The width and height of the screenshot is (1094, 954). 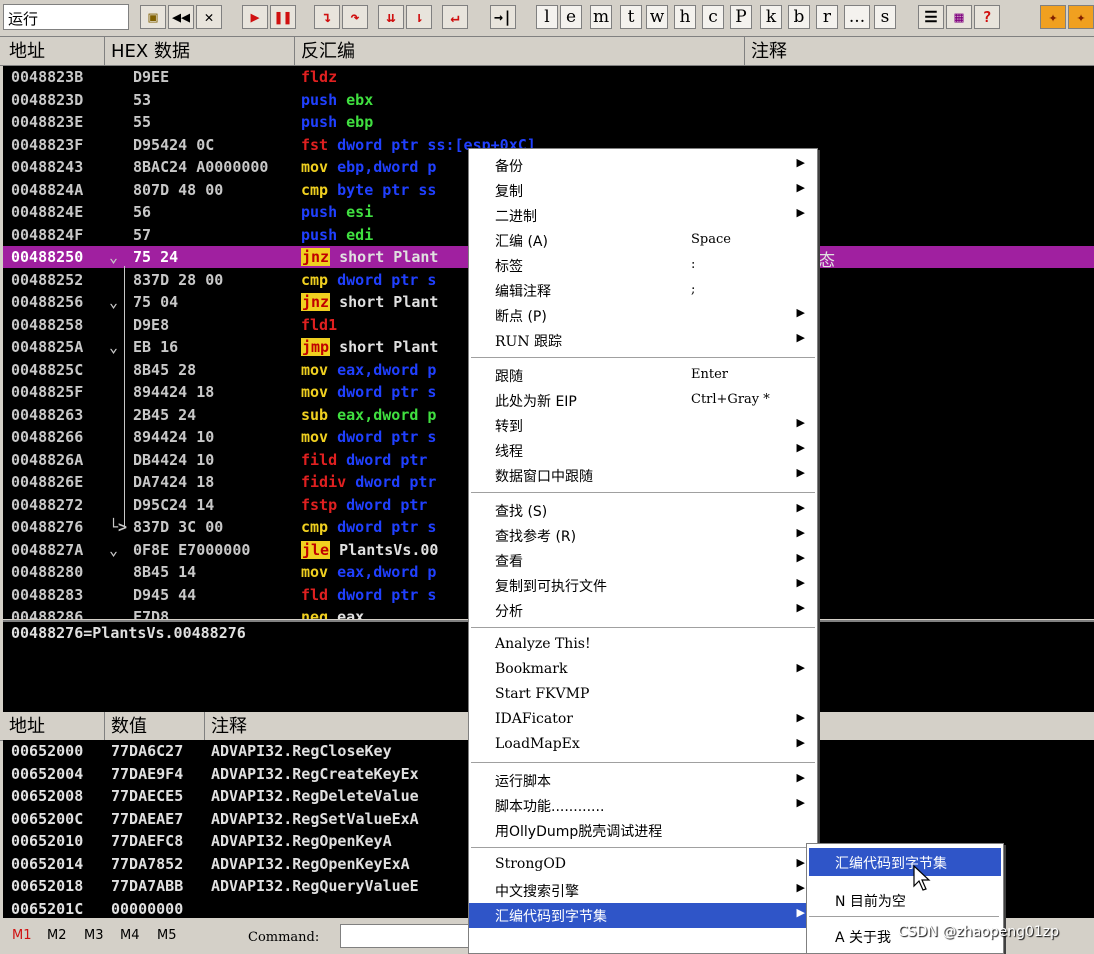 I want to click on toolbar-letter-b: b, so click(x=799, y=17).